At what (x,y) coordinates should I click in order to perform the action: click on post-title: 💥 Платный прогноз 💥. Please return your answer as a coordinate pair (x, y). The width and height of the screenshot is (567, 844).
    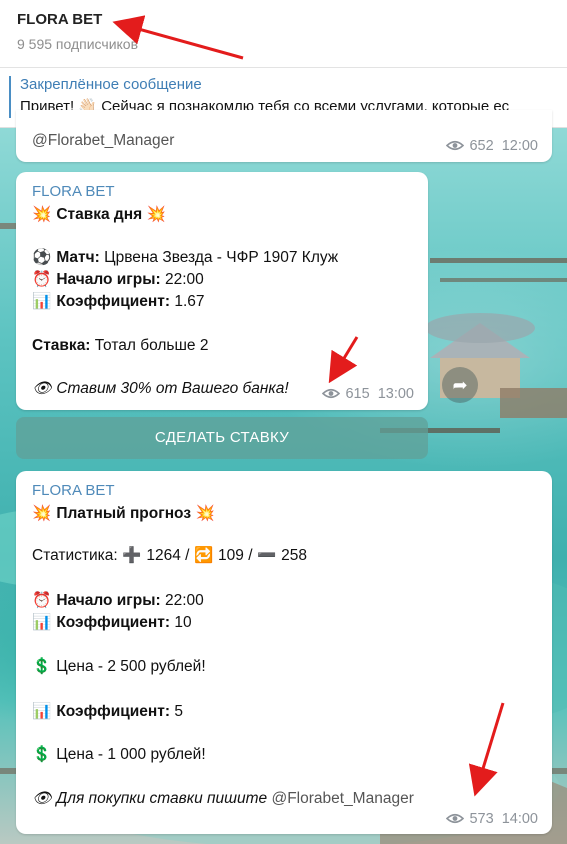
    Looking at the image, I should click on (123, 513).